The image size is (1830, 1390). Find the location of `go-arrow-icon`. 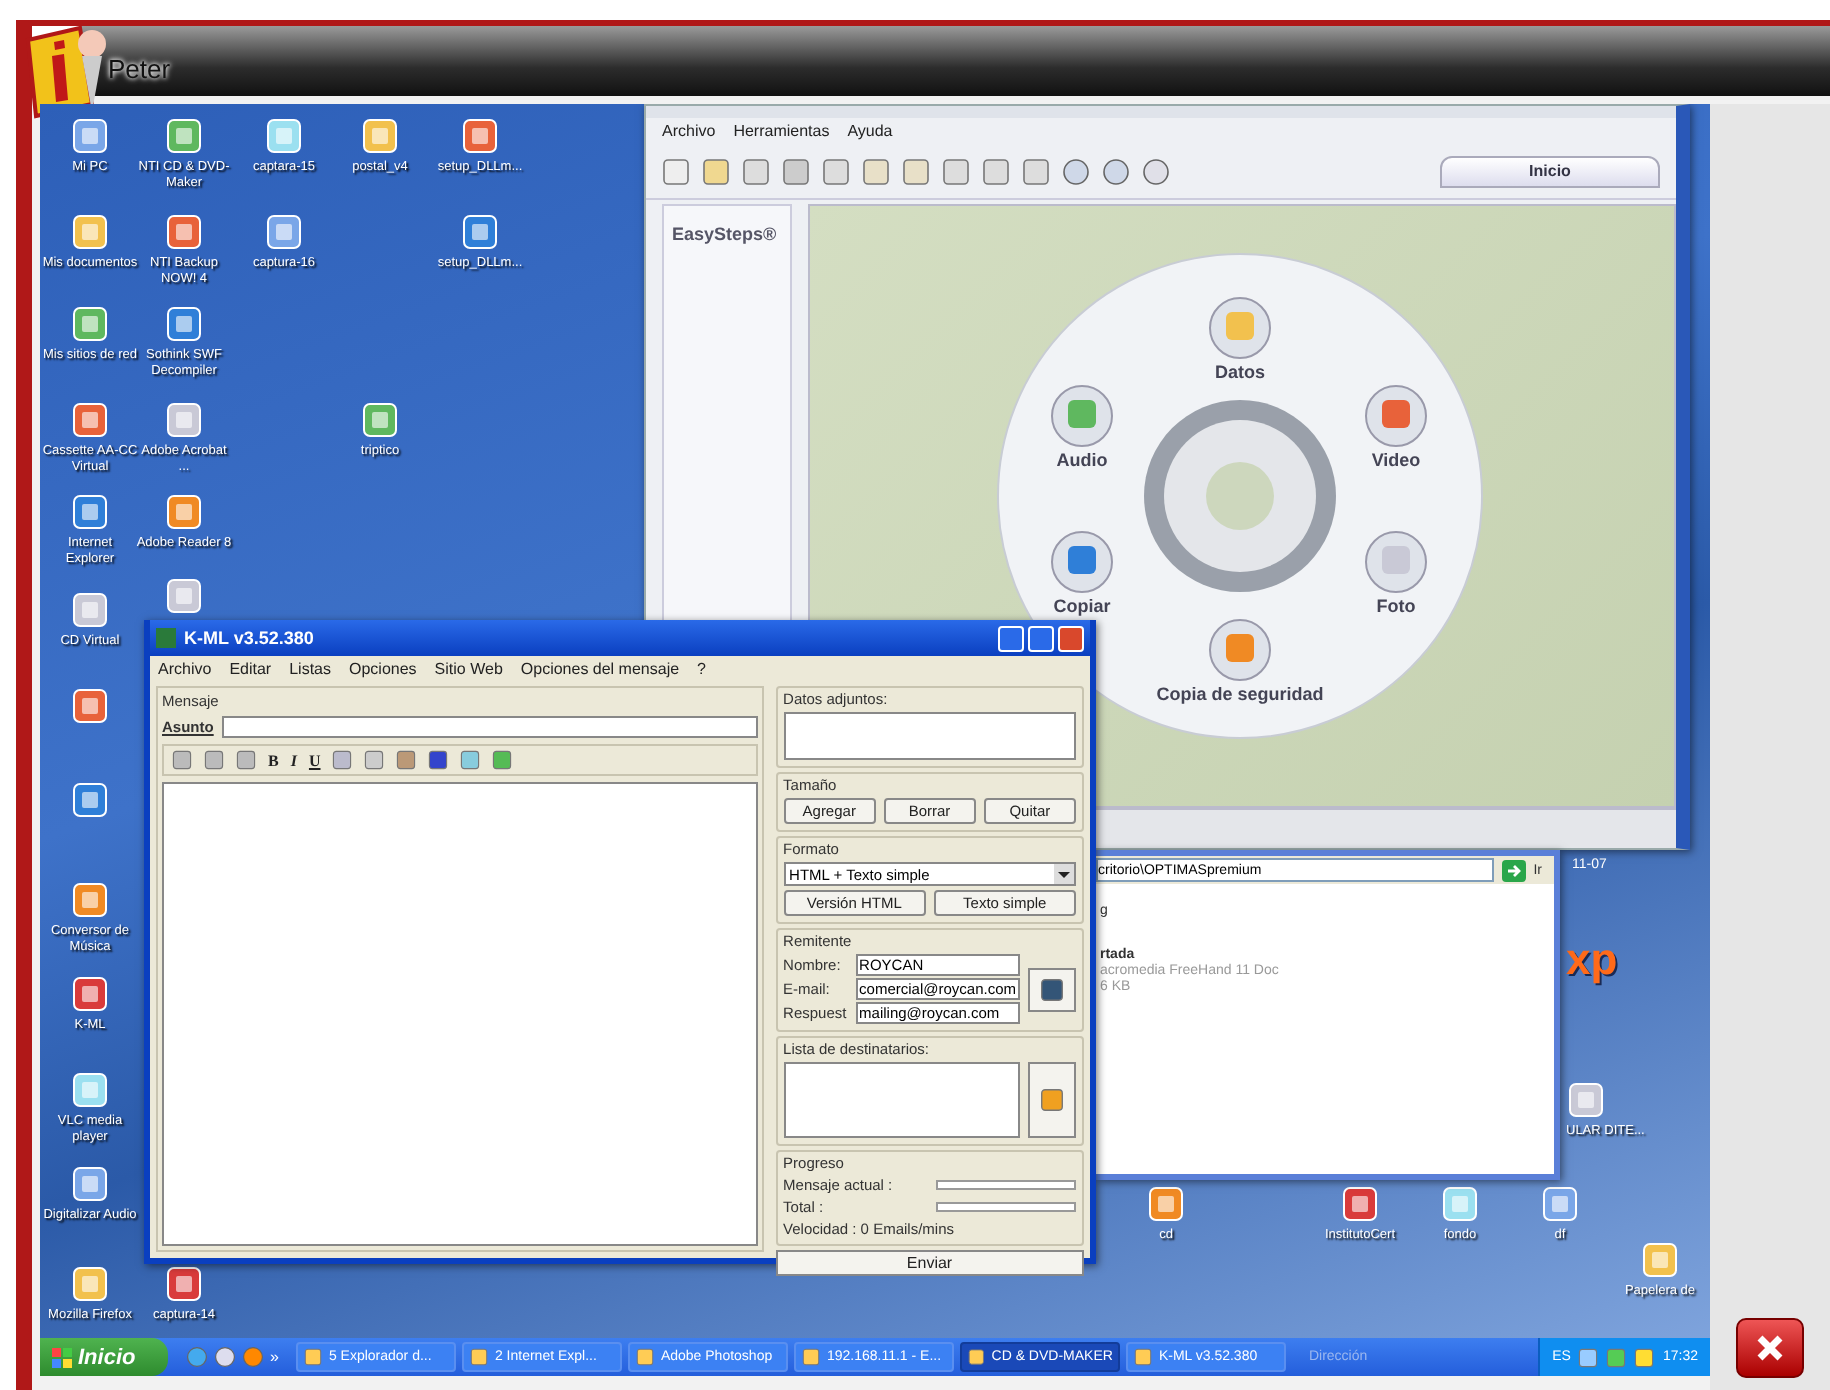

go-arrow-icon is located at coordinates (1513, 870).